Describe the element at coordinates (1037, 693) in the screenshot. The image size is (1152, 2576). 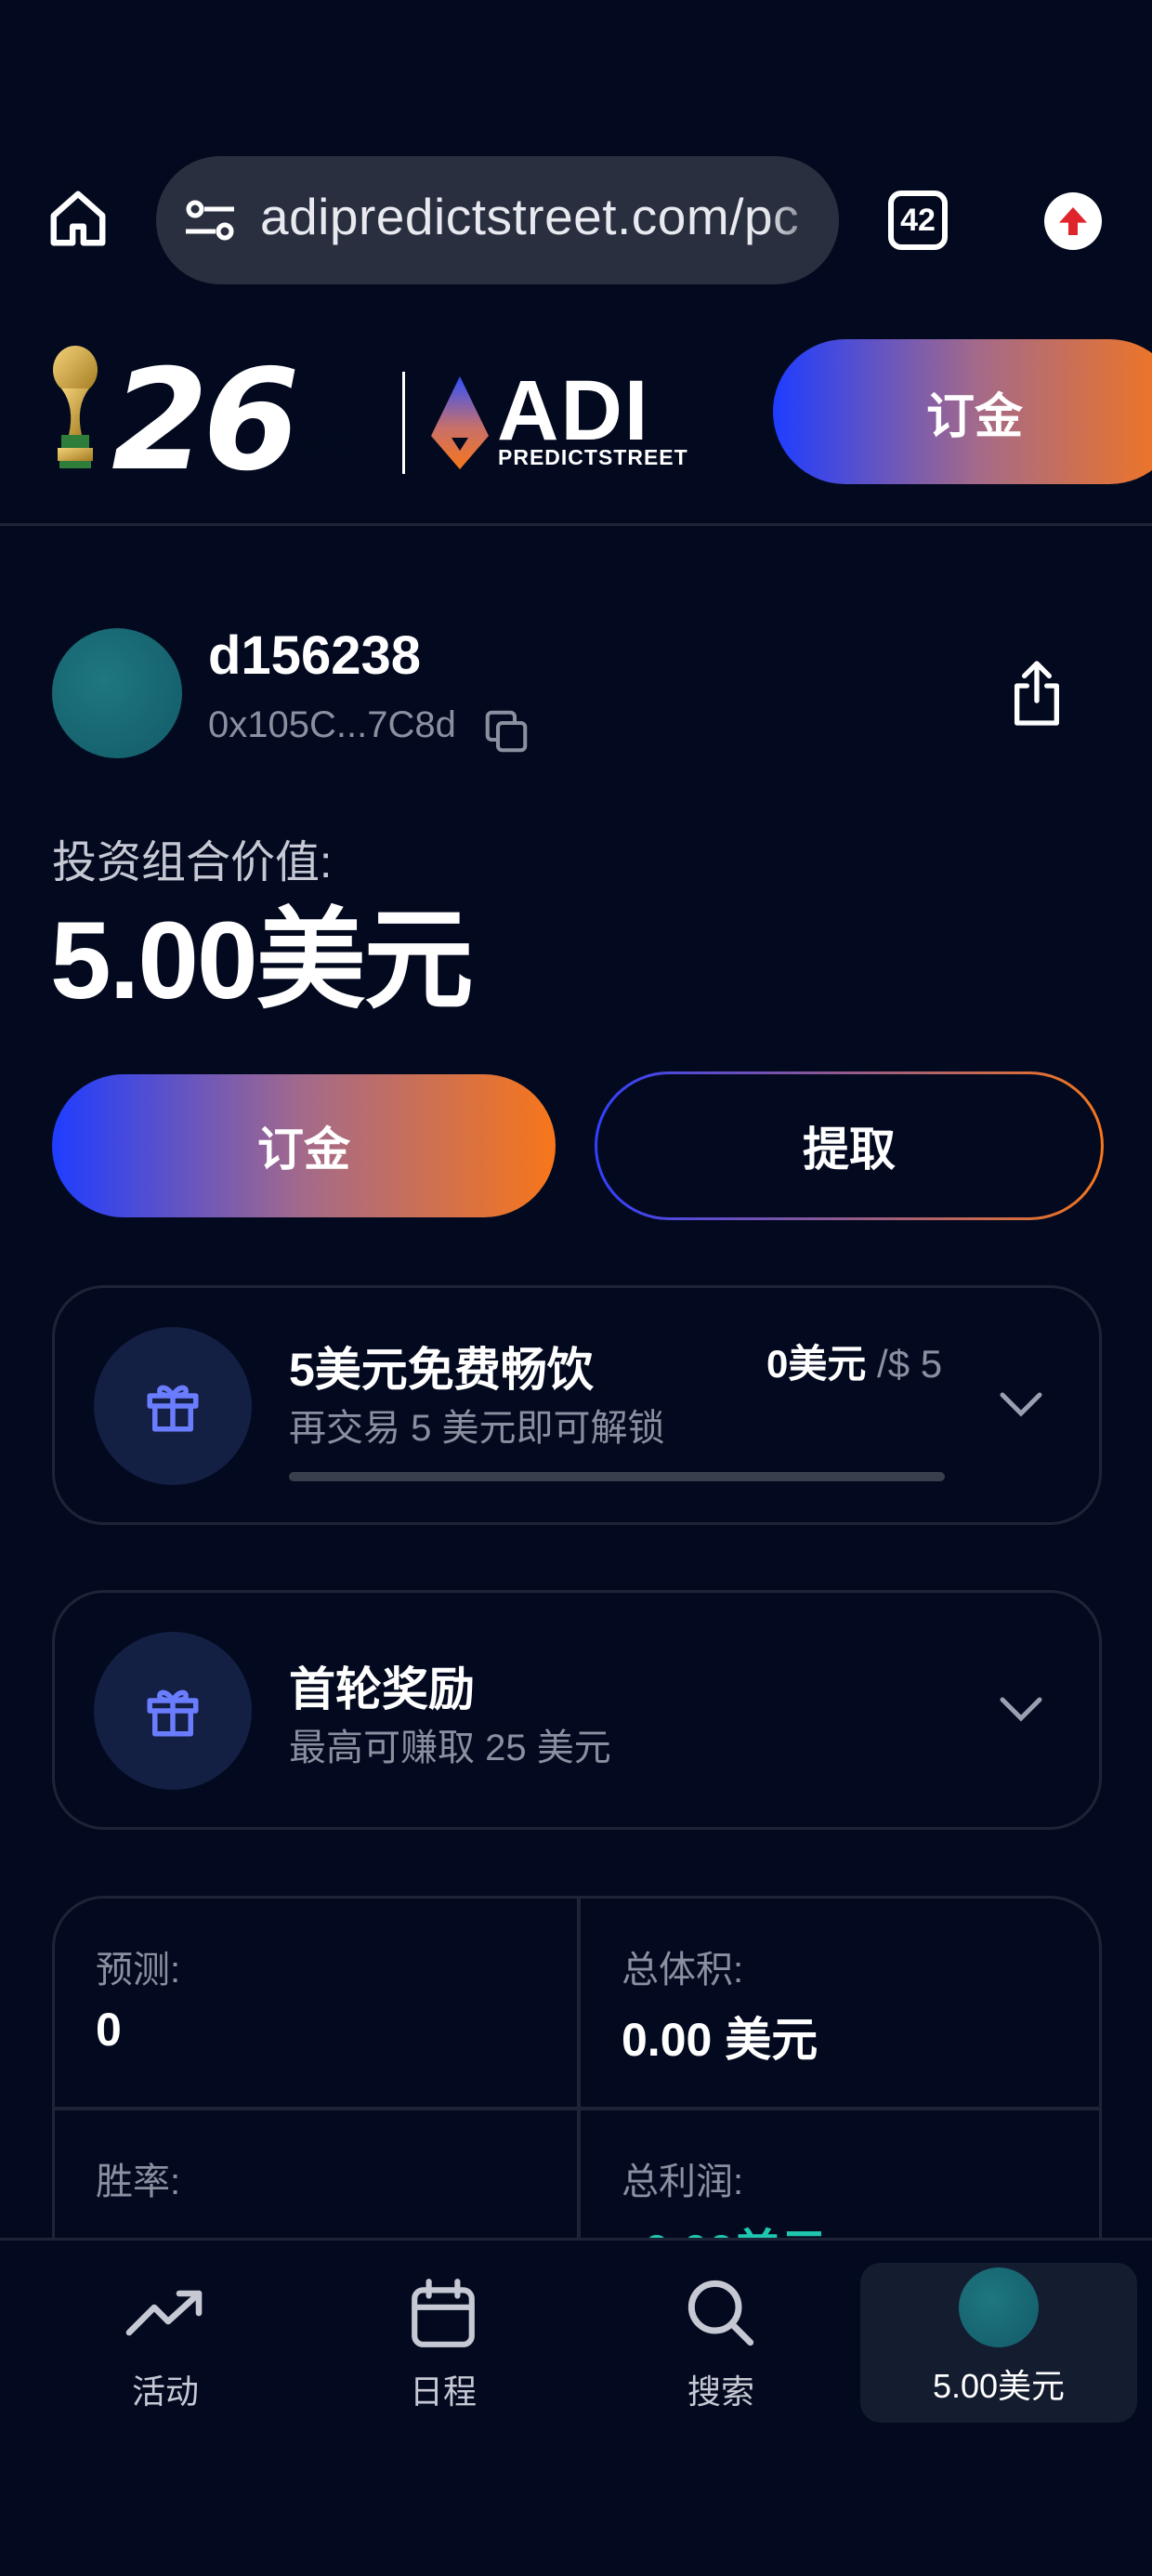
I see `share-icon` at that location.